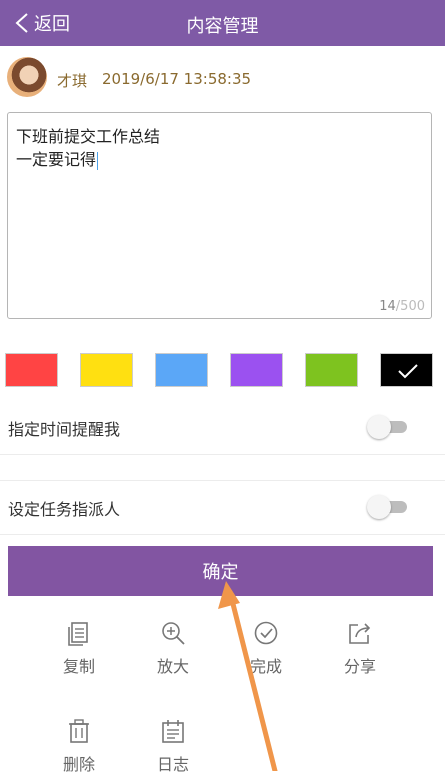 Image resolution: width=445 pixels, height=778 pixels. Describe the element at coordinates (222, 471) in the screenshot. I see `section-divider` at that location.